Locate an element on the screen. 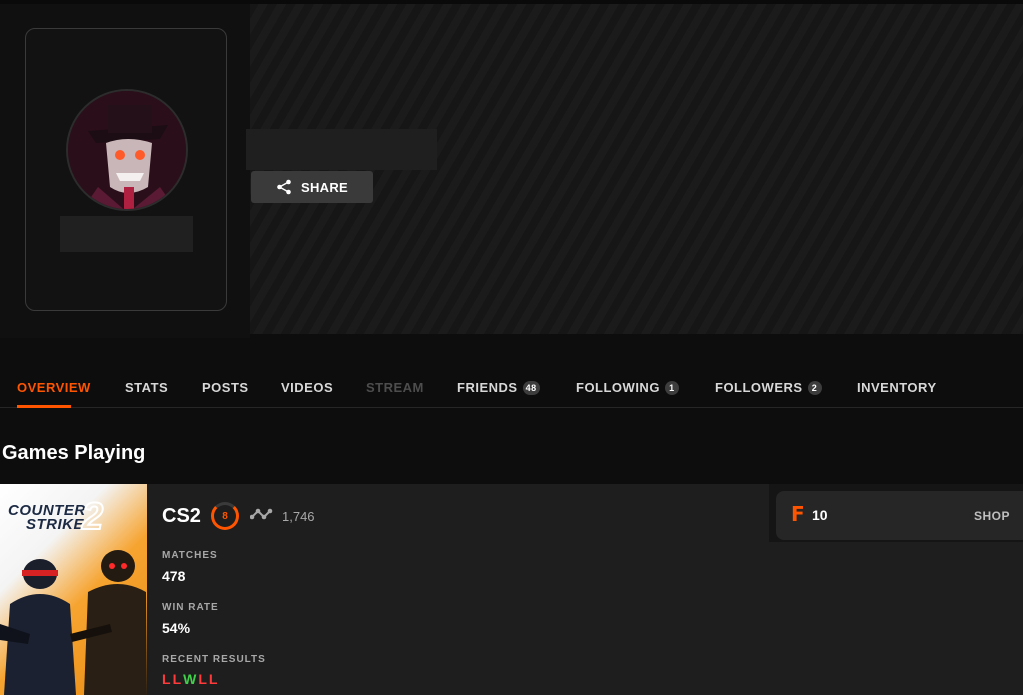 The height and width of the screenshot is (695, 1023). result-win: W is located at coordinates (191, 679).